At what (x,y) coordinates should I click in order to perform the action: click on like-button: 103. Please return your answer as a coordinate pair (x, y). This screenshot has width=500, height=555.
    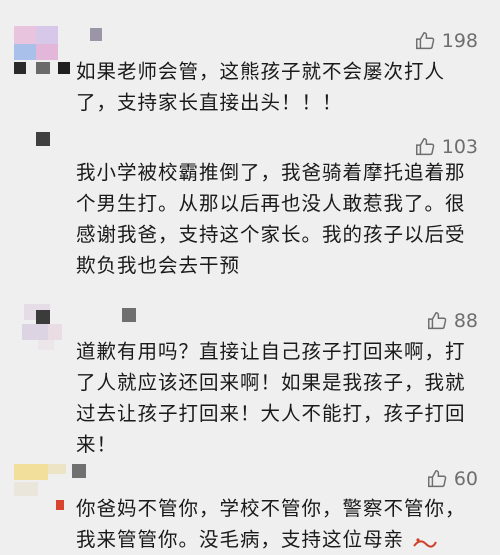
    Looking at the image, I should click on (446, 147).